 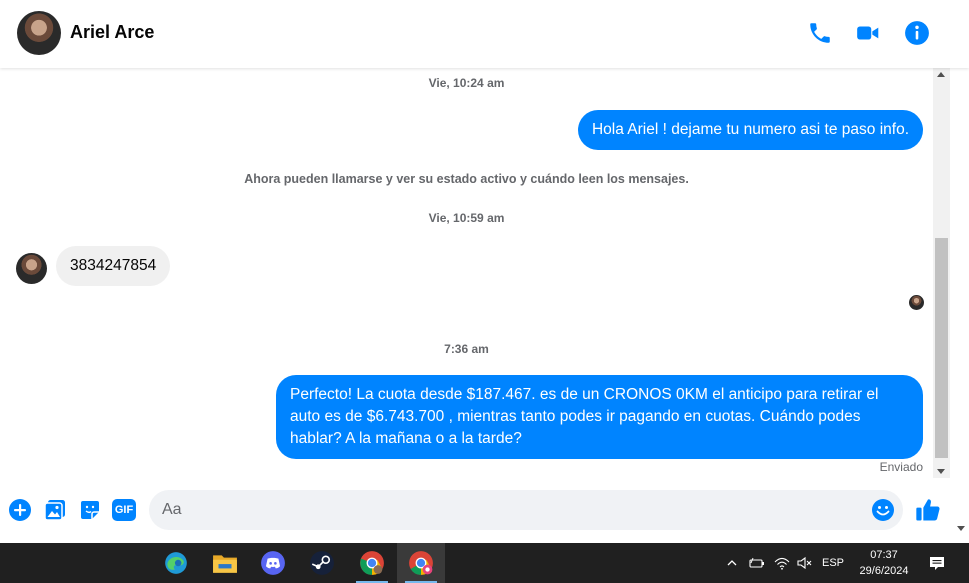 What do you see at coordinates (941, 348) in the screenshot?
I see `scroll-thumb` at bounding box center [941, 348].